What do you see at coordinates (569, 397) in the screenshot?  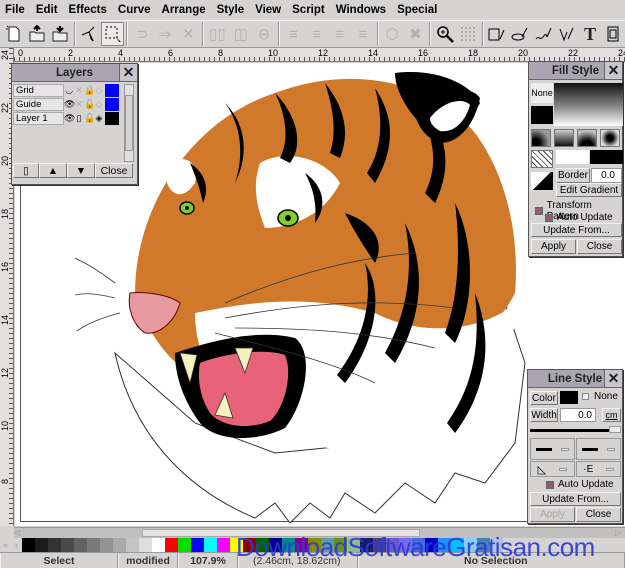 I see `line-color-swatch` at bounding box center [569, 397].